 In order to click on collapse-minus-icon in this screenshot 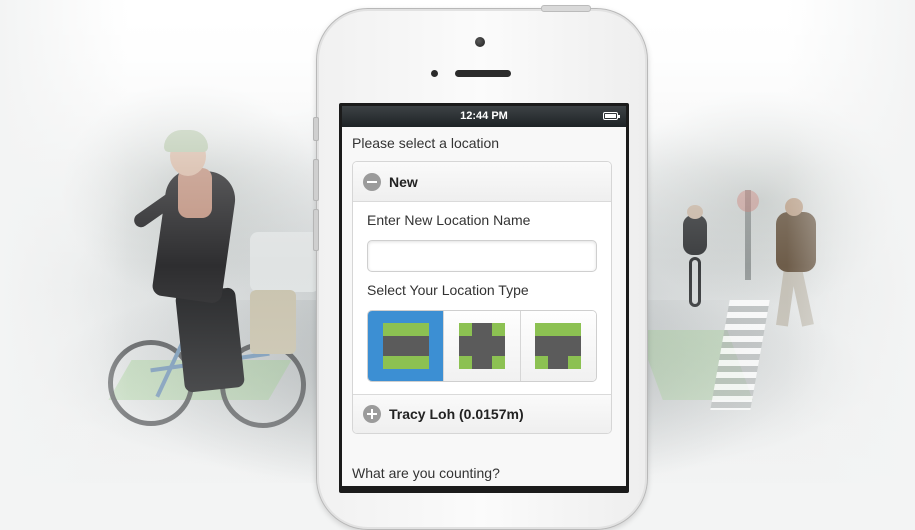, I will do `click(372, 181)`.